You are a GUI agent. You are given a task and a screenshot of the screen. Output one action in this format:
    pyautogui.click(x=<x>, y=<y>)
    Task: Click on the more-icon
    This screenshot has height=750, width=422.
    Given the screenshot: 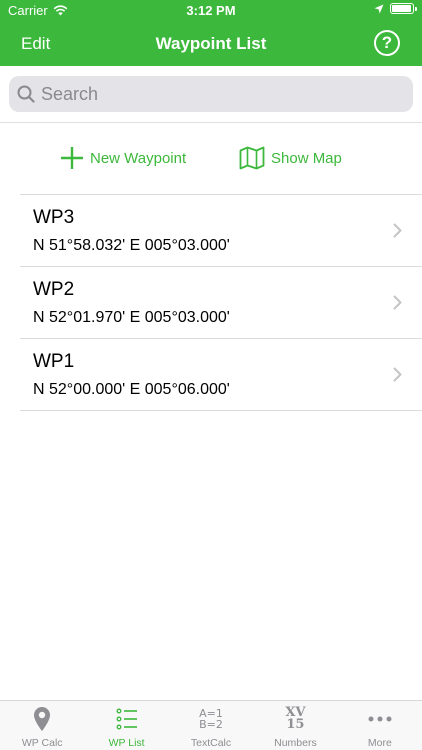 What is the action you would take?
    pyautogui.click(x=380, y=719)
    